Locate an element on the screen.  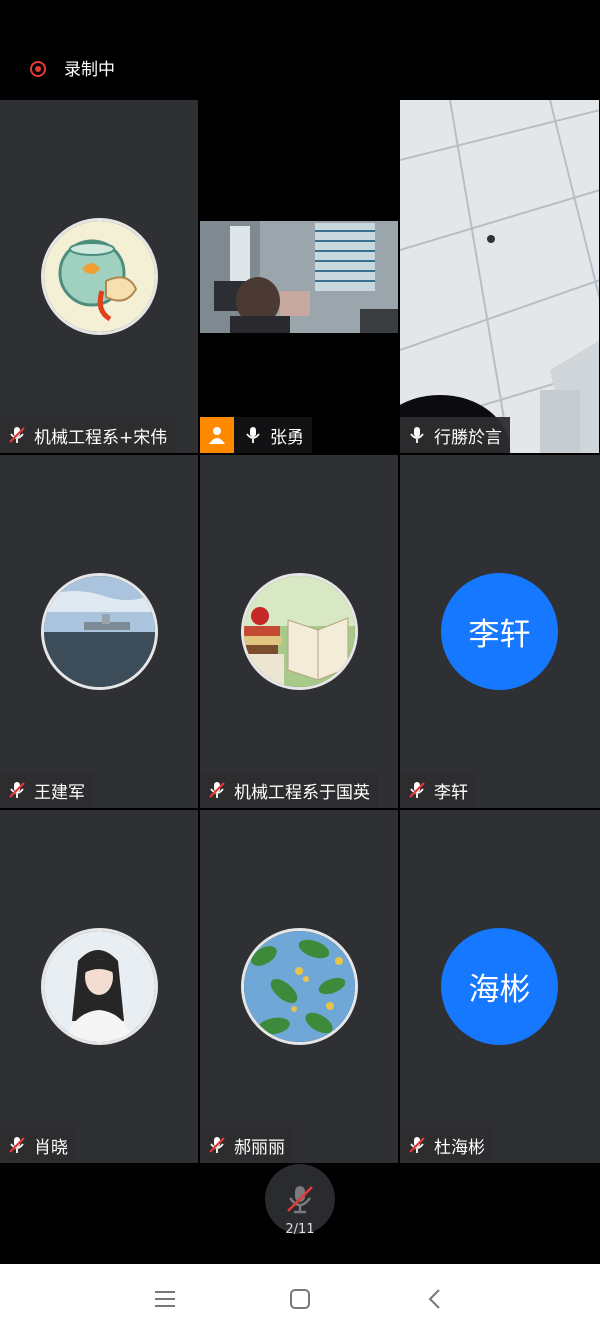
participant-tile: 郝丽丽 is located at coordinates (299, 987).